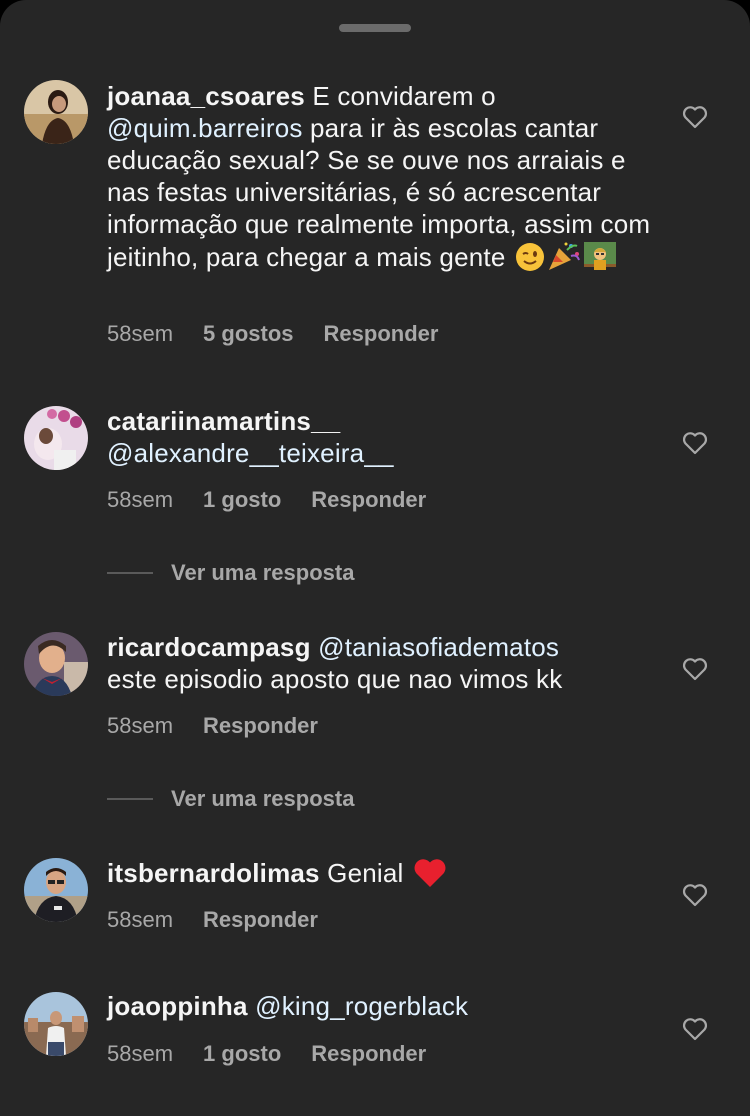 The image size is (750, 1116). I want to click on comment-mention: @alexandre__teixeira__, so click(250, 453).